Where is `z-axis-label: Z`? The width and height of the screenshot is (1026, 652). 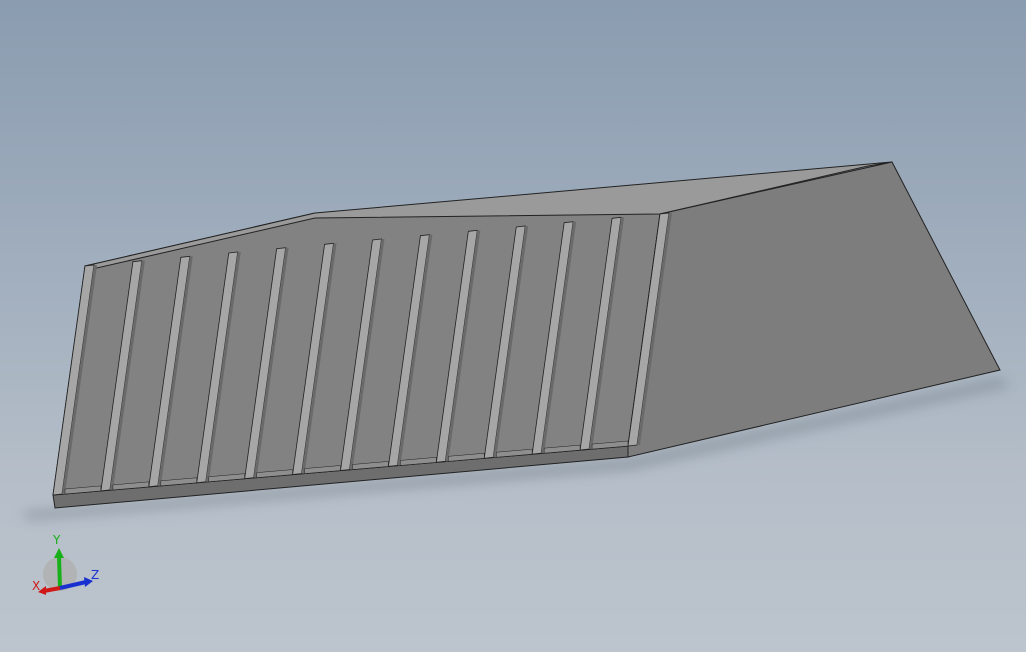 z-axis-label: Z is located at coordinates (95, 575).